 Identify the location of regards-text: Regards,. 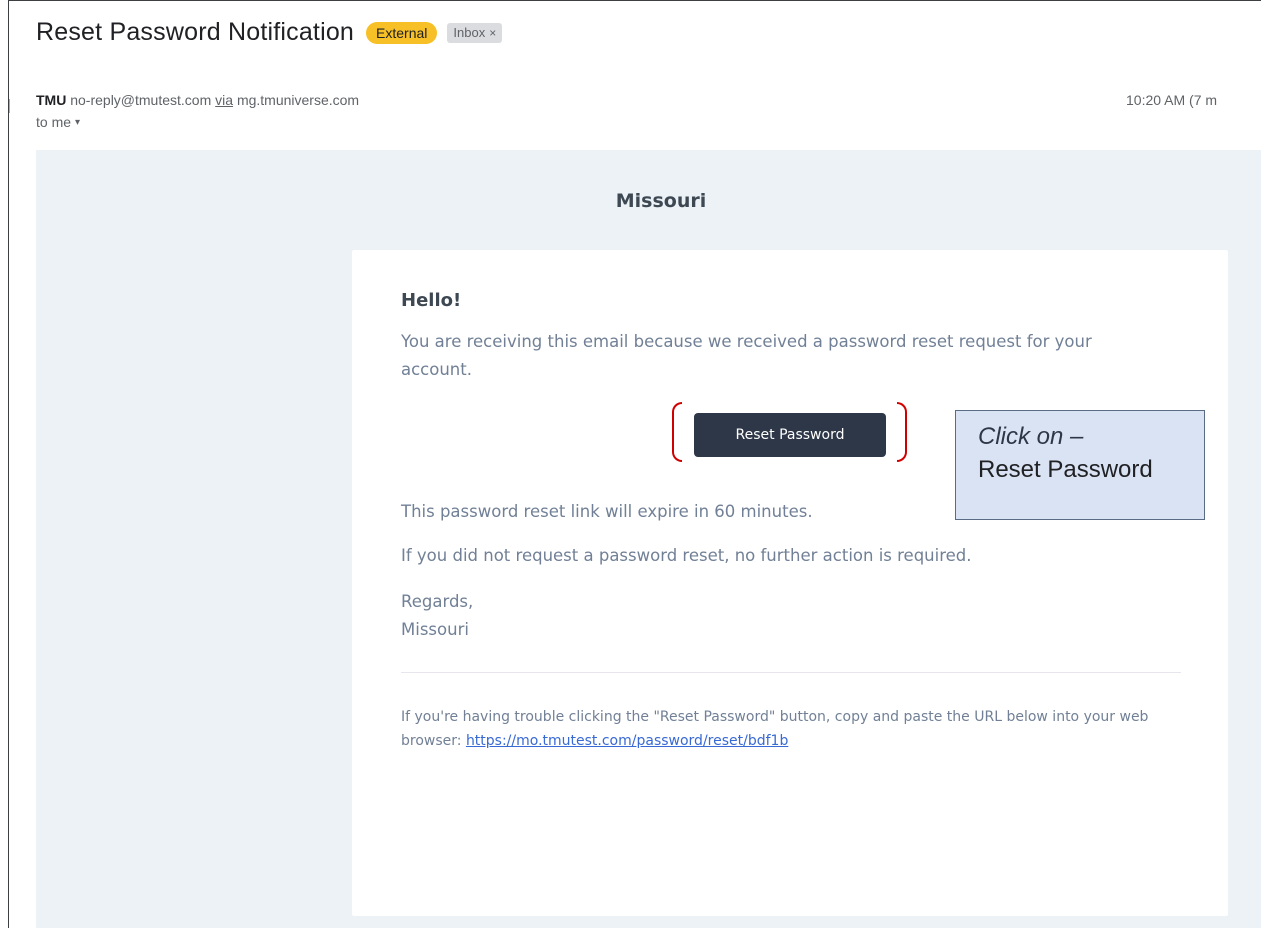
(437, 601).